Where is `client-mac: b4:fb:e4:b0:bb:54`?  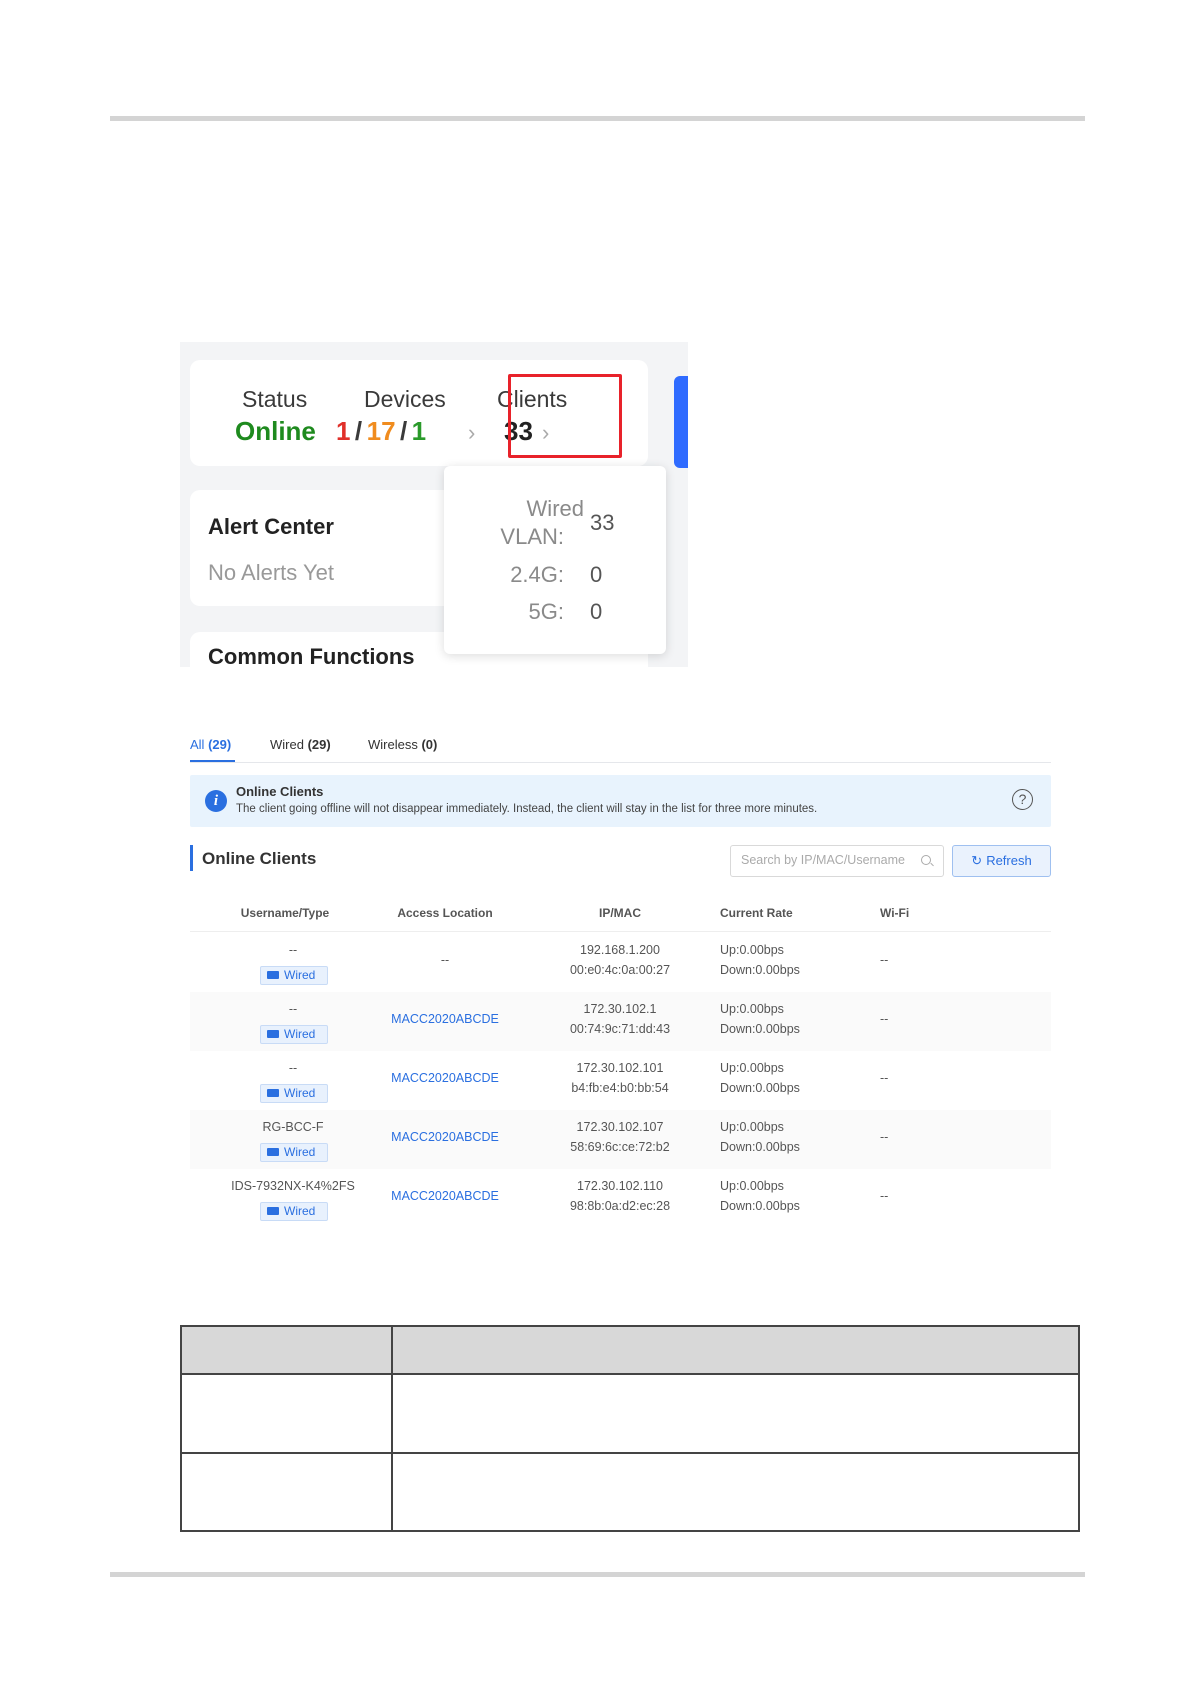 client-mac: b4:fb:e4:b0:bb:54 is located at coordinates (620, 1088).